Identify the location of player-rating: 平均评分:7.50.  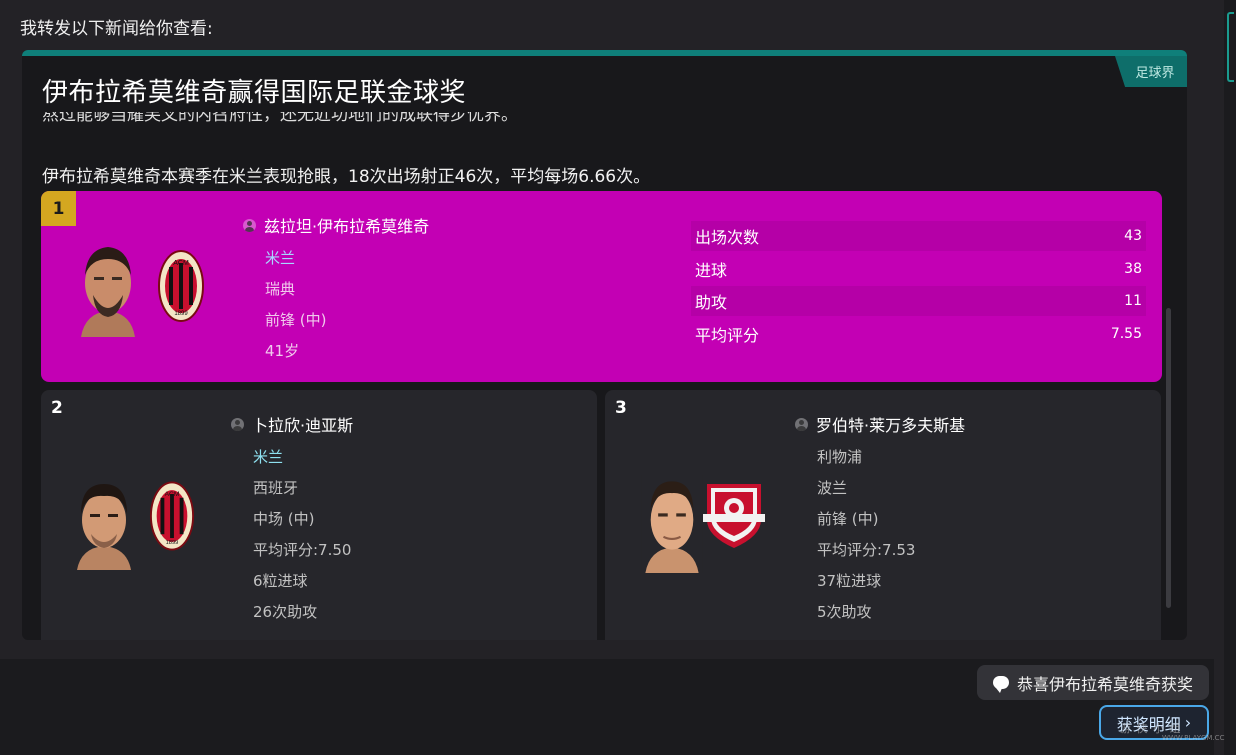
(302, 550).